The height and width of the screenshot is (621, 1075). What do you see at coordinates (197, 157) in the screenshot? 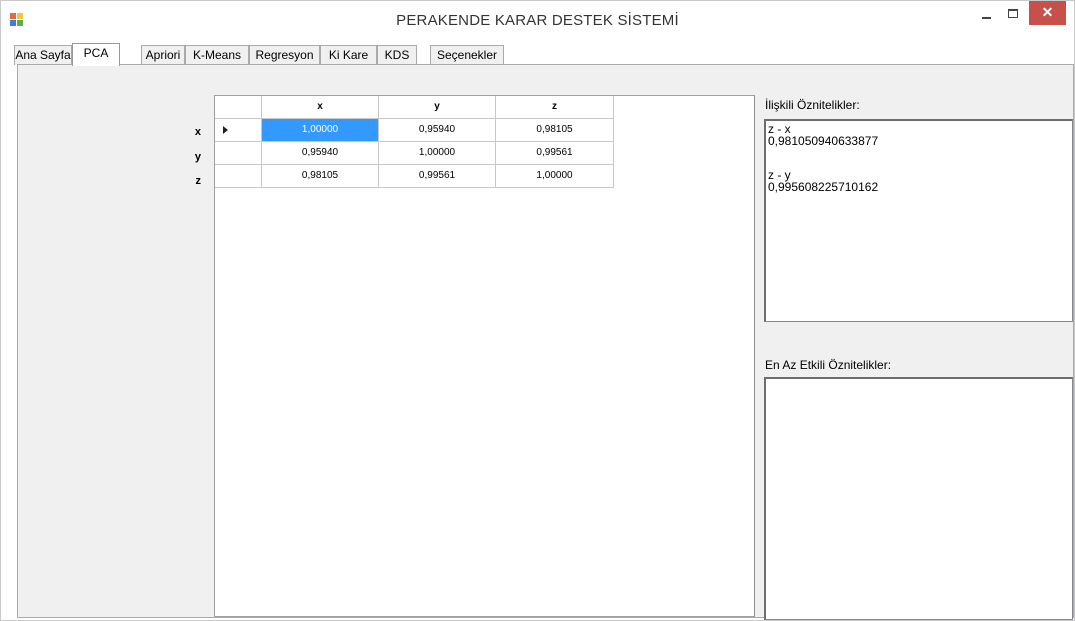
I see `row-label-y: y` at bounding box center [197, 157].